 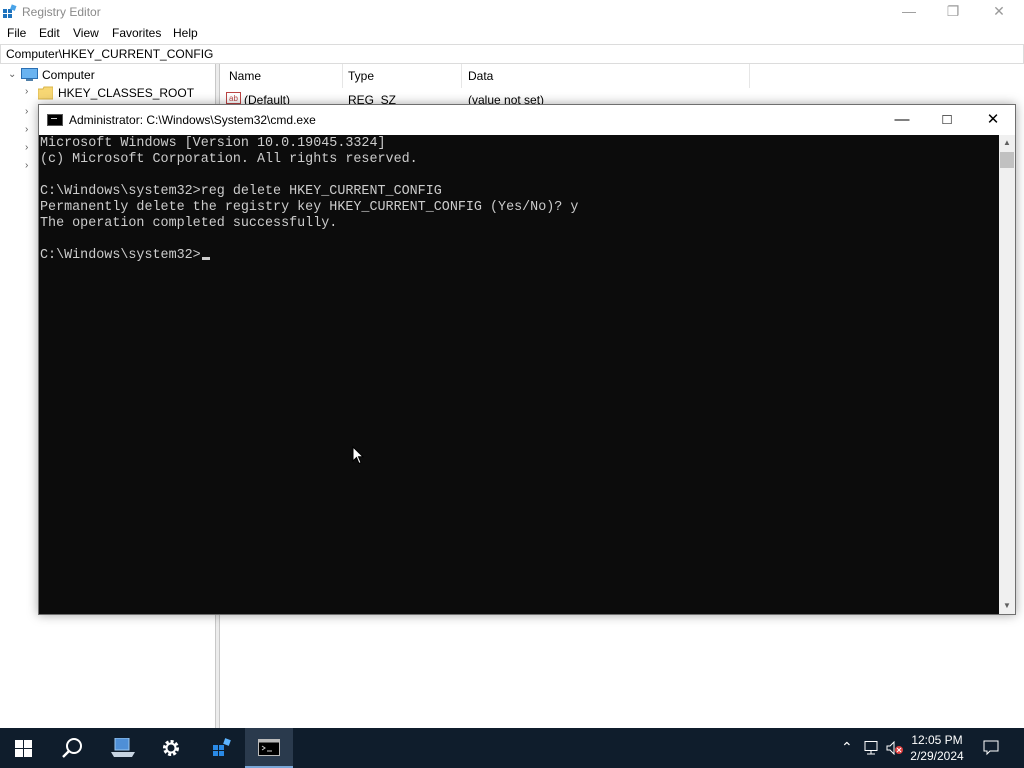 I want to click on console-prompt-line: C:\Windows\system32>, so click(x=125, y=256).